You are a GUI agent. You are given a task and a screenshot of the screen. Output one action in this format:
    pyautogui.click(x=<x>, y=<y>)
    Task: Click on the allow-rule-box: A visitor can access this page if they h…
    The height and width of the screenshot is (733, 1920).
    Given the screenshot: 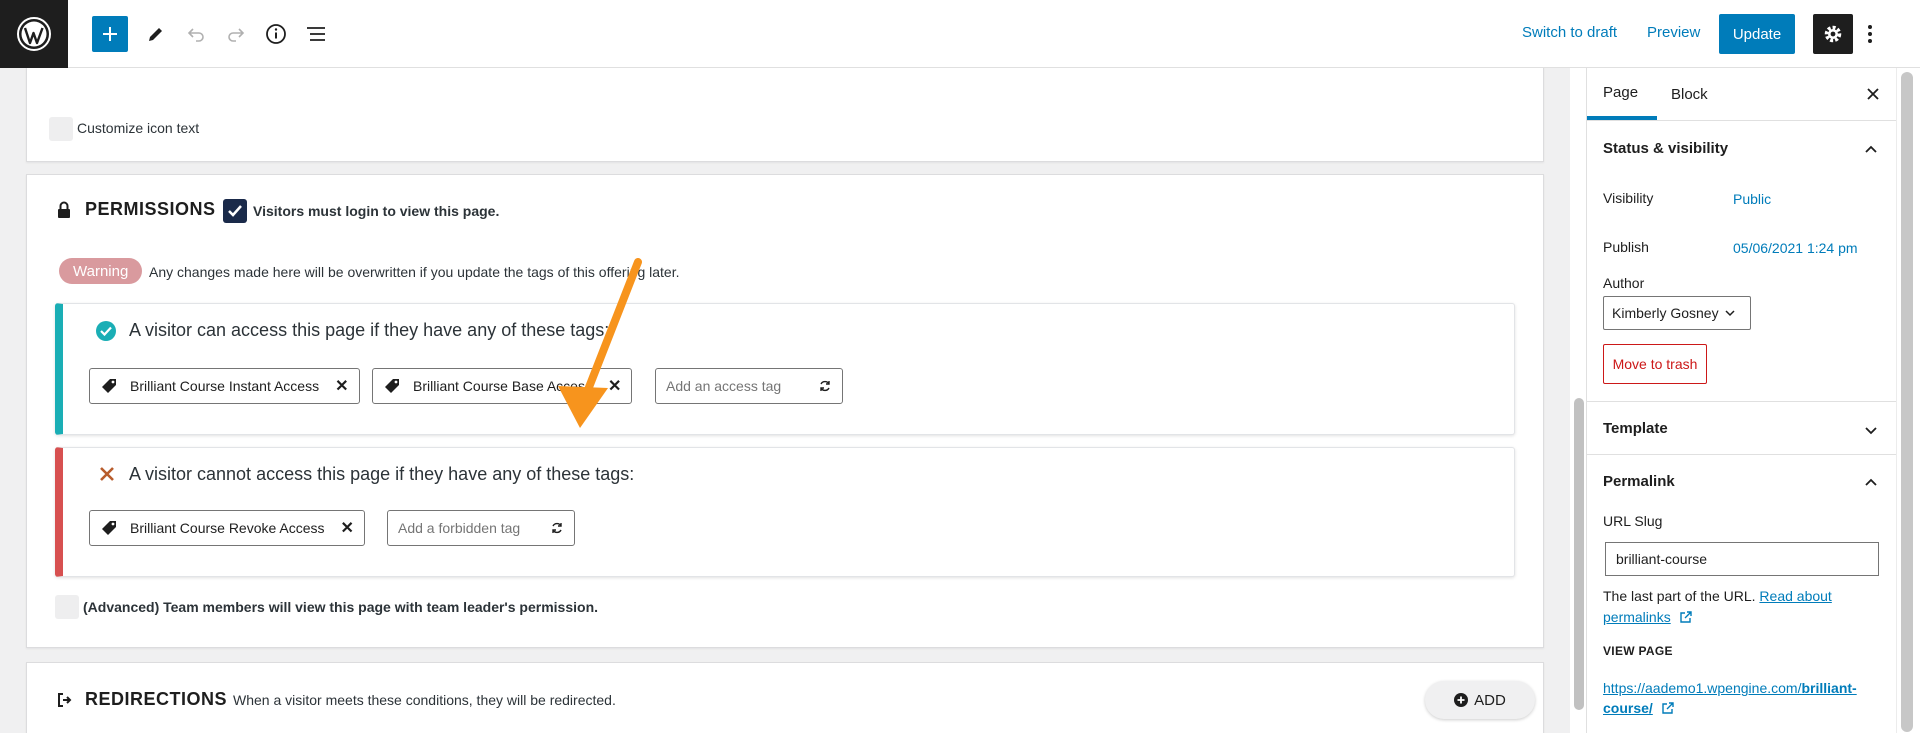 What is the action you would take?
    pyautogui.click(x=785, y=369)
    